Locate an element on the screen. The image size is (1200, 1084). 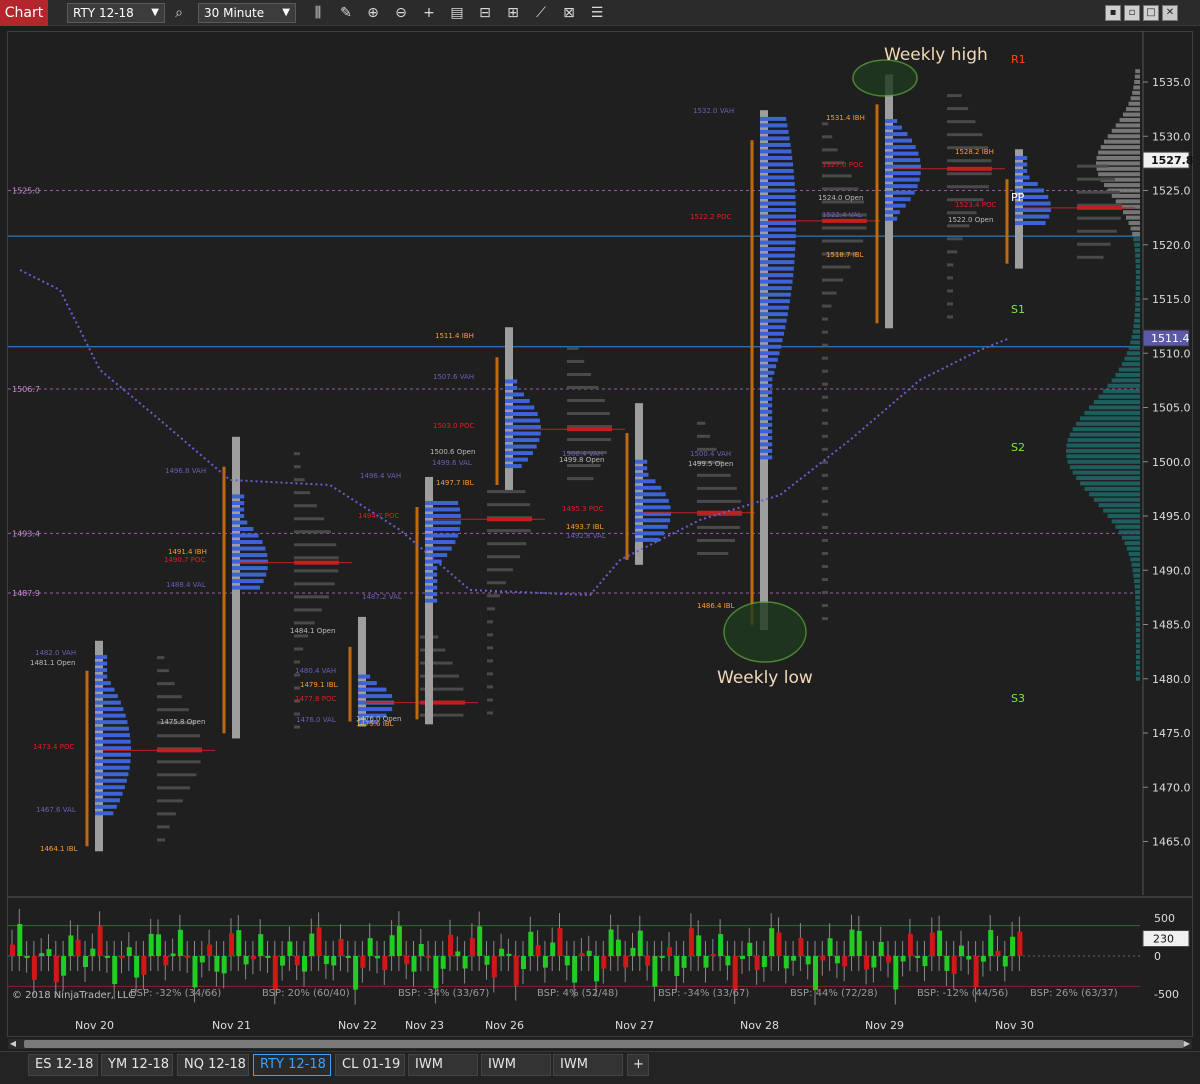
tab-iwm-3: IWM is located at coordinates (588, 1065).